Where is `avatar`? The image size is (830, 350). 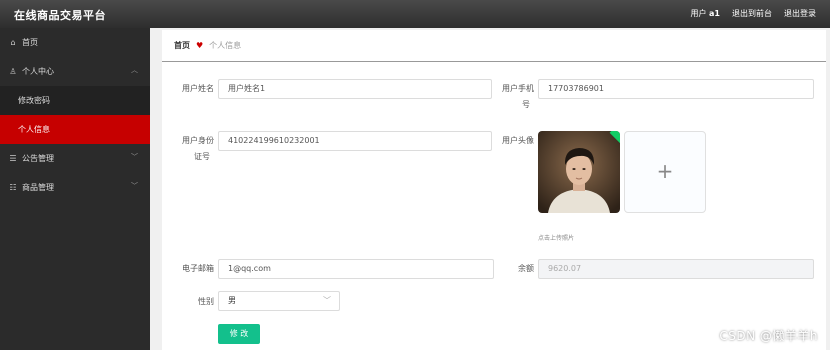 avatar is located at coordinates (579, 172).